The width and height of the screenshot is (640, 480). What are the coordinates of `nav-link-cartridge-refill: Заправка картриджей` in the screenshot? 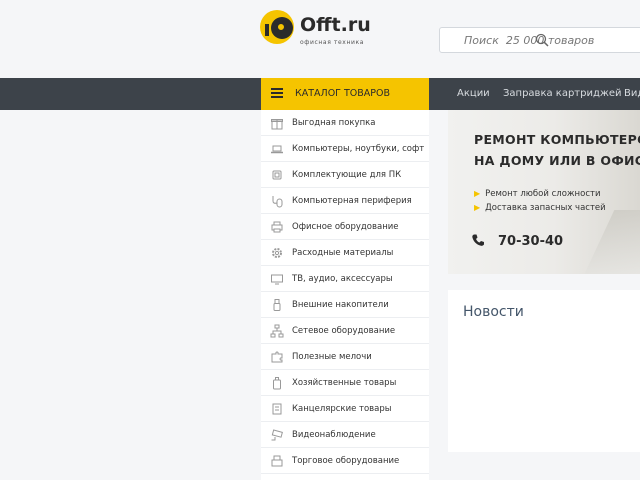 It's located at (562, 93).